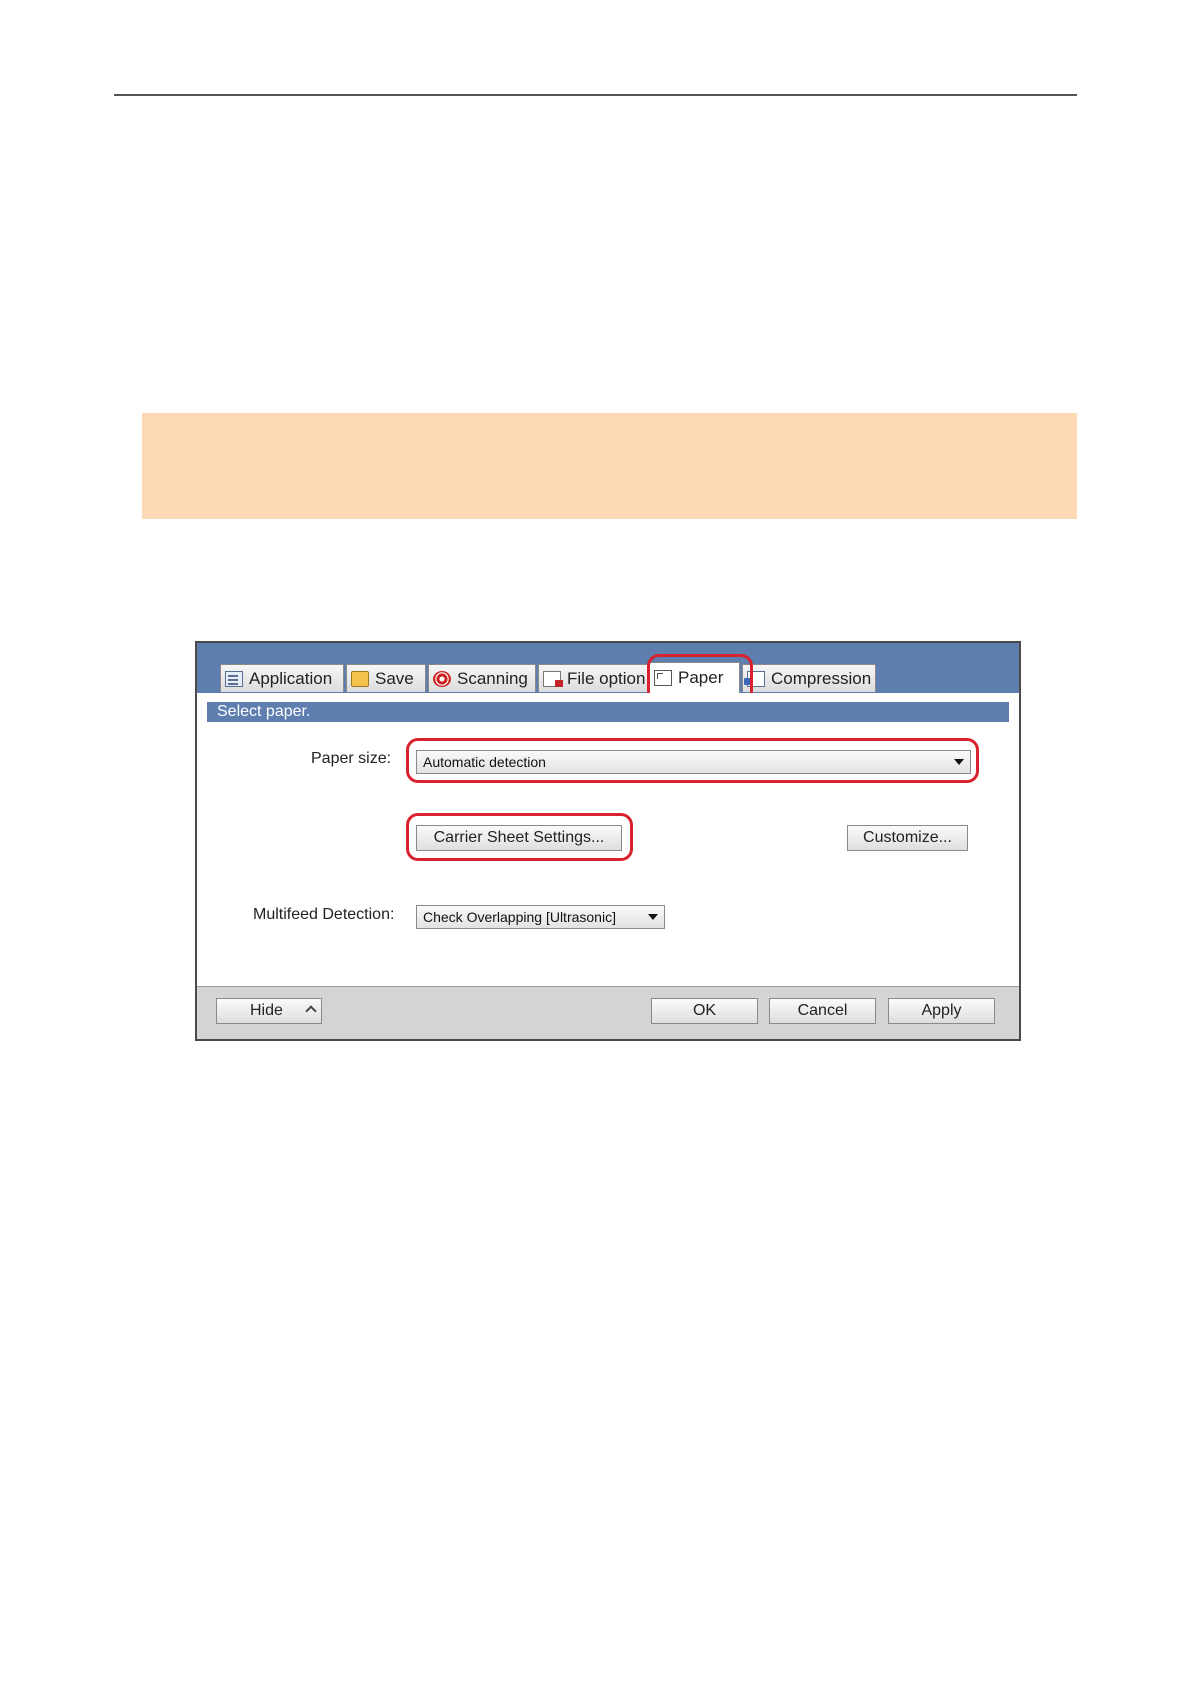  I want to click on paper-size-label: Paper size:, so click(351, 758).